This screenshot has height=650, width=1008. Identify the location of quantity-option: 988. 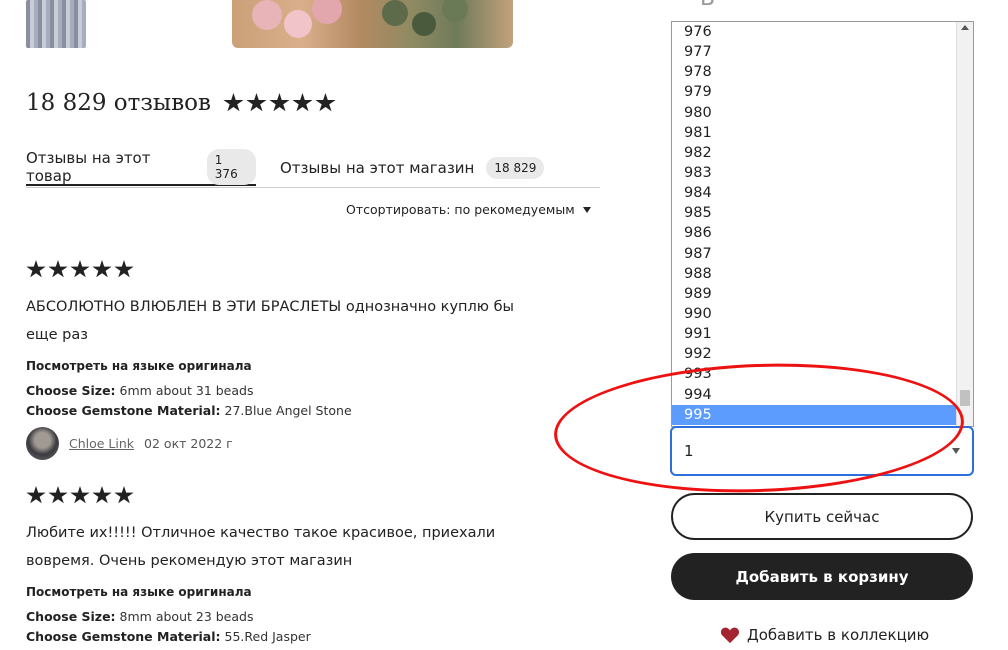
(822, 274).